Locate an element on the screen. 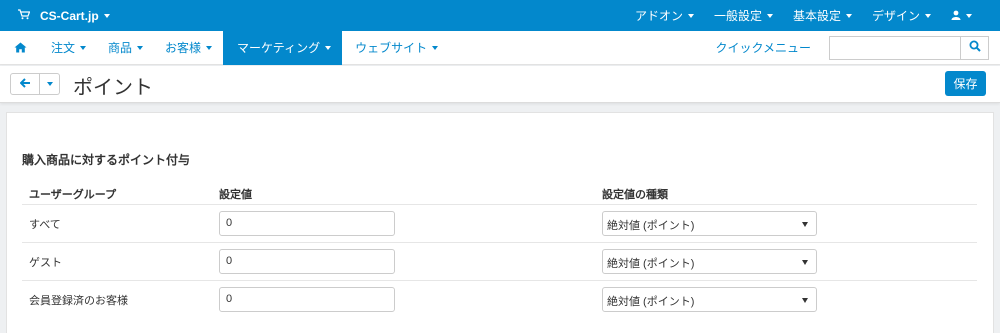  search-icon is located at coordinates (975, 47).